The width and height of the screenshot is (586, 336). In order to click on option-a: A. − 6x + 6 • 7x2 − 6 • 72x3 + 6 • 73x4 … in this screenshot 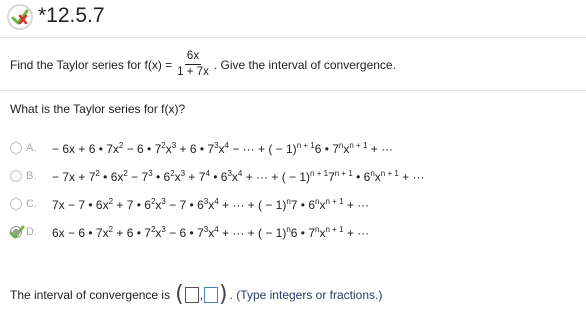, I will do `click(201, 148)`.